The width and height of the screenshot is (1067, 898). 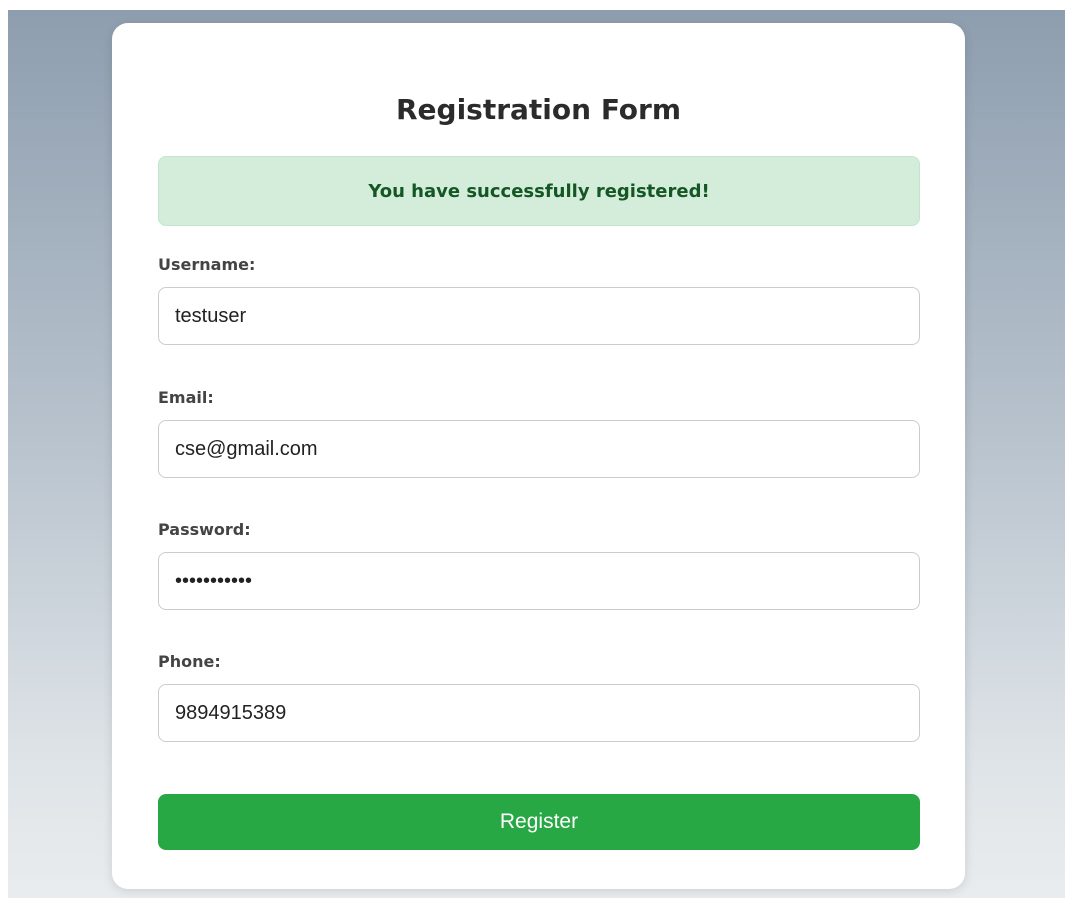 What do you see at coordinates (539, 449) in the screenshot?
I see `email-input` at bounding box center [539, 449].